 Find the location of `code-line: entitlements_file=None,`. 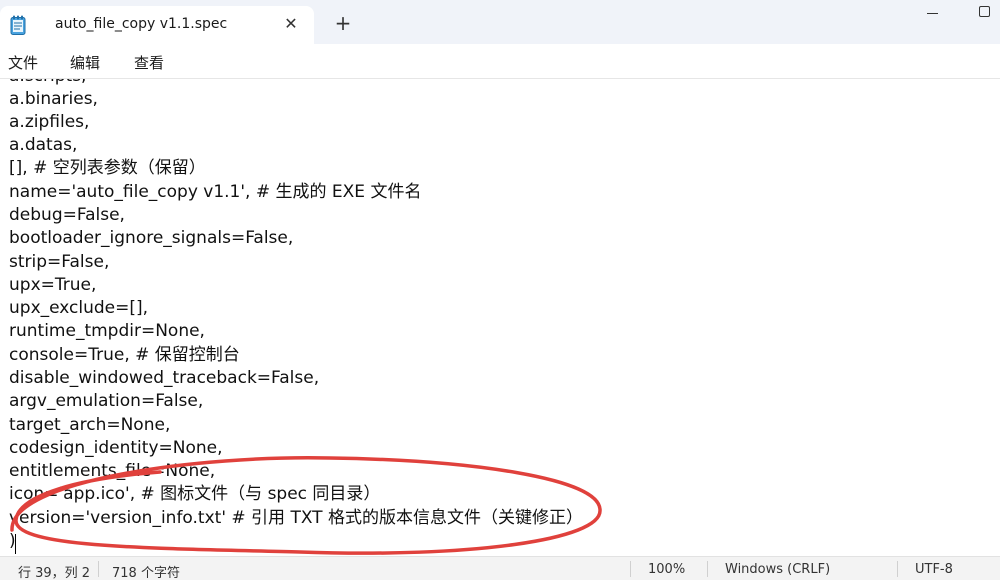

code-line: entitlements_file=None, is located at coordinates (112, 471).